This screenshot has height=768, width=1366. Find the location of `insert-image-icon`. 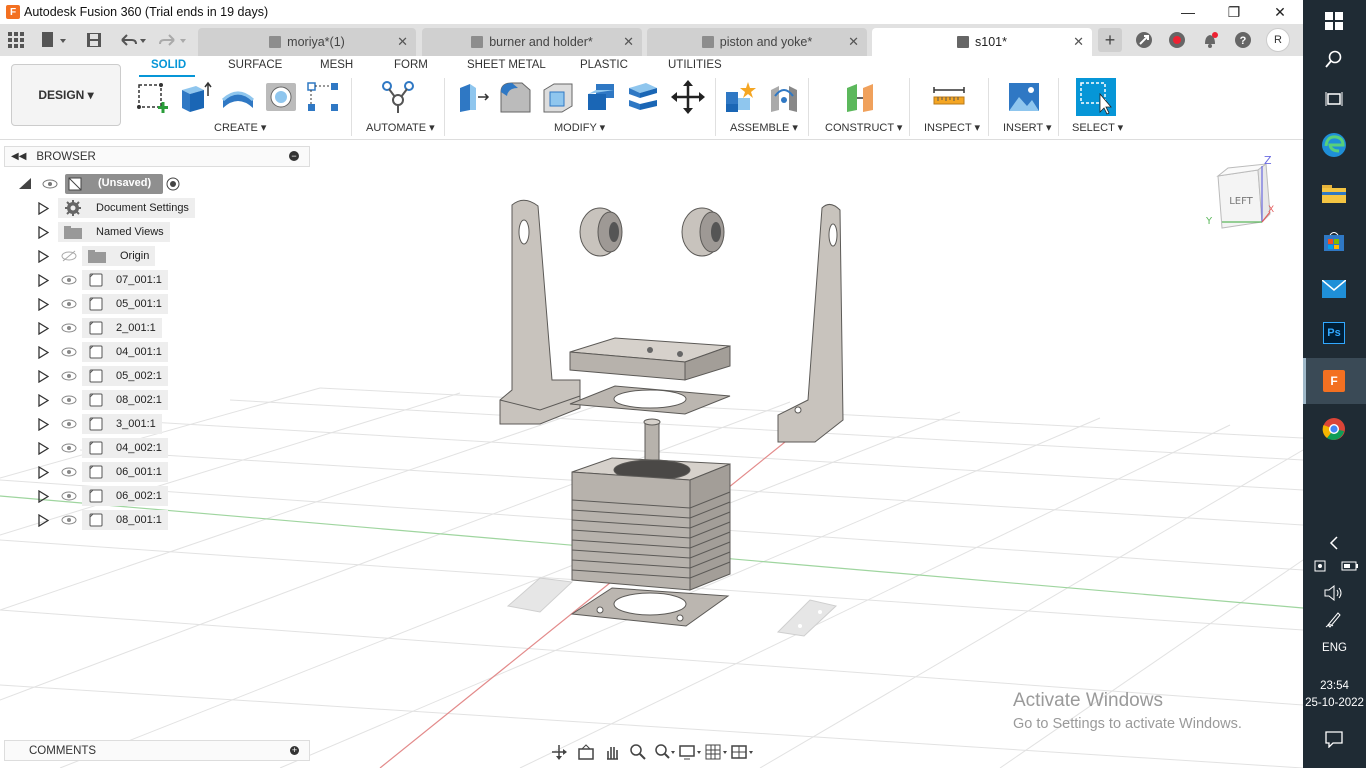

insert-image-icon is located at coordinates (1024, 97).